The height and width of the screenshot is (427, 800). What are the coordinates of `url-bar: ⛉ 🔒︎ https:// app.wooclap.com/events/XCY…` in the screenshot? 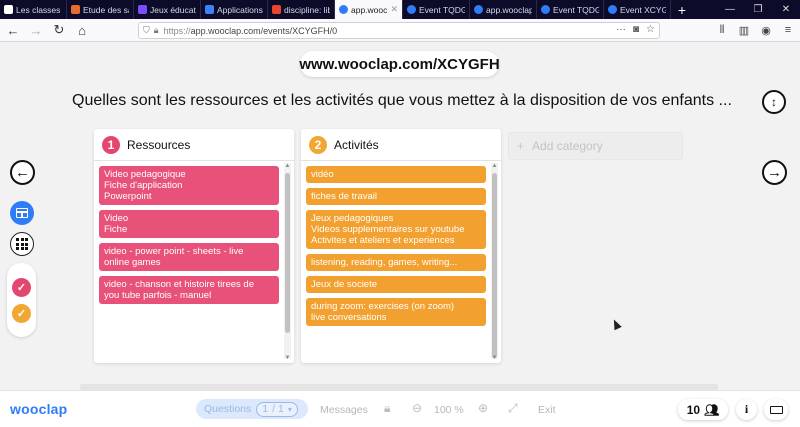 It's located at (399, 30).